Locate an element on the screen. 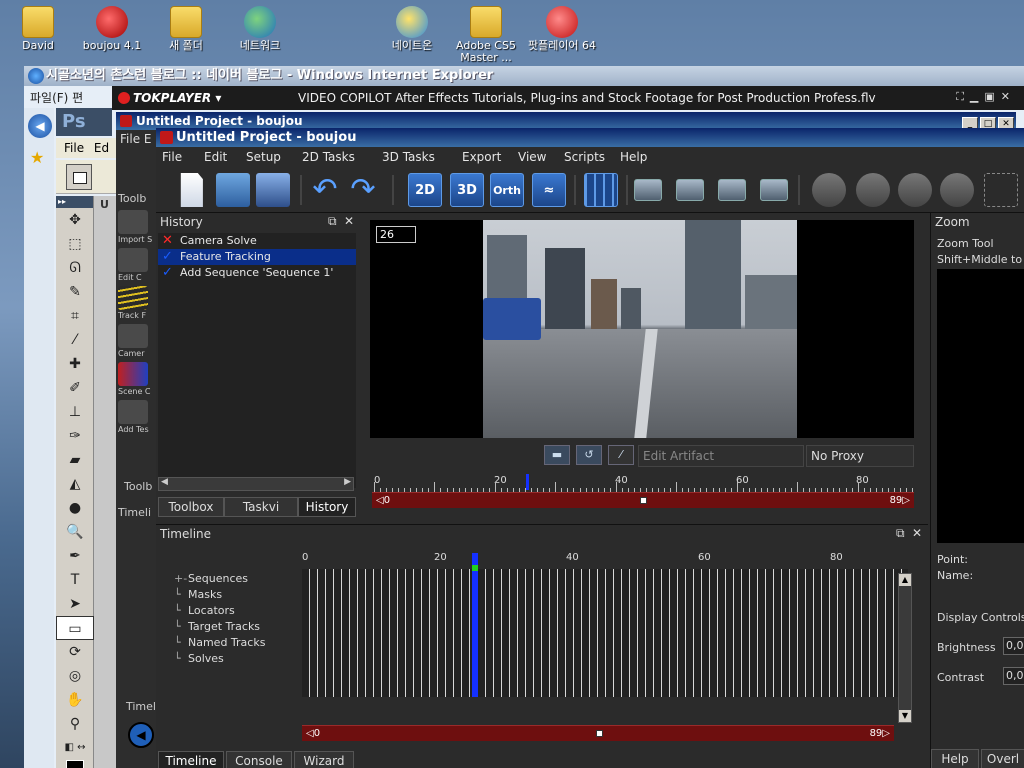  scrub-handle is located at coordinates (643, 500).